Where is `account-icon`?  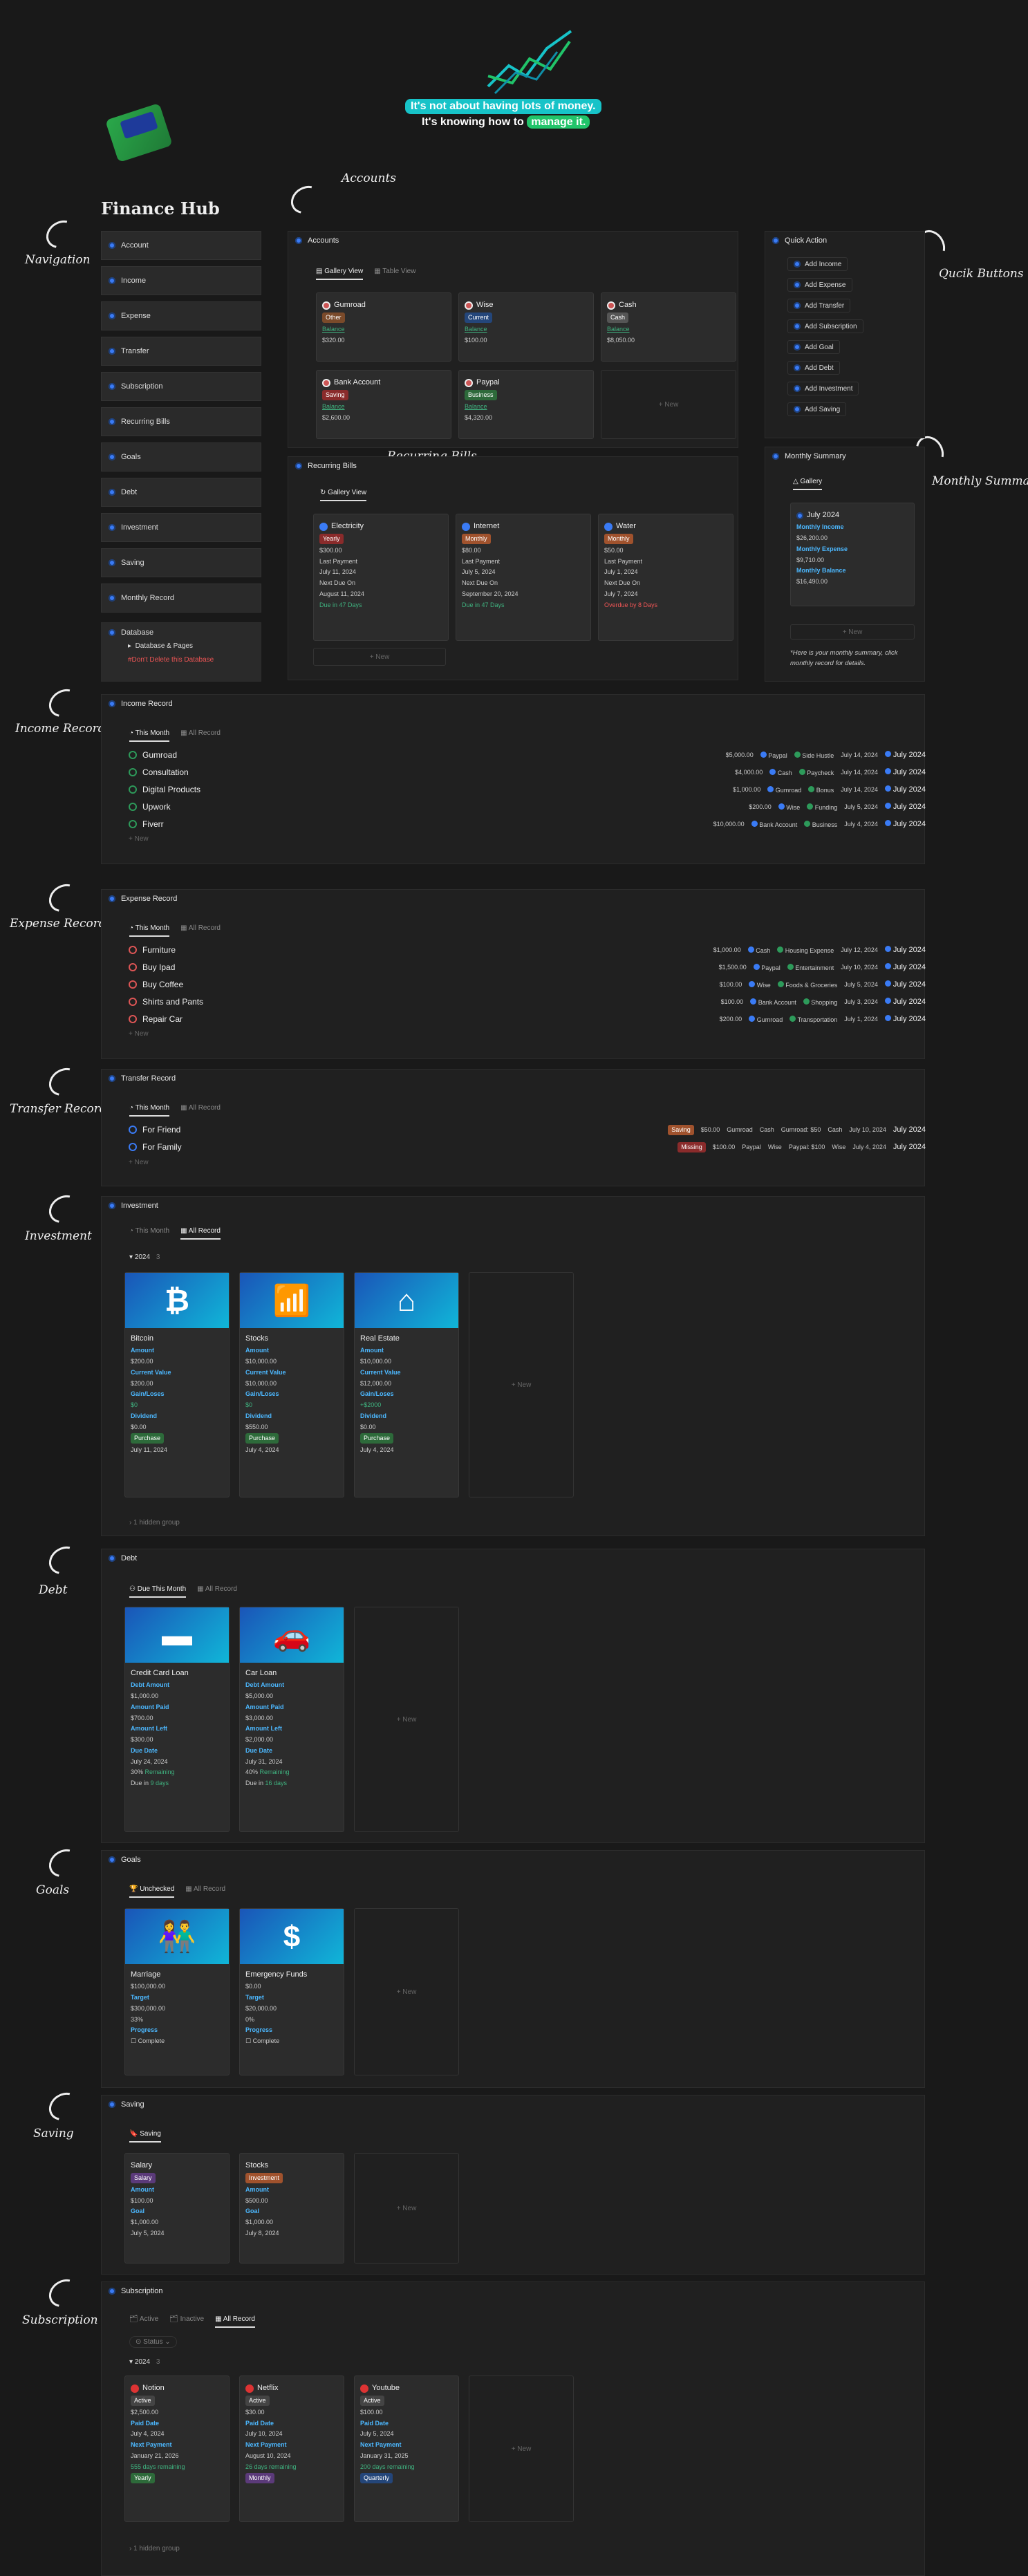
account-icon is located at coordinates (770, 788).